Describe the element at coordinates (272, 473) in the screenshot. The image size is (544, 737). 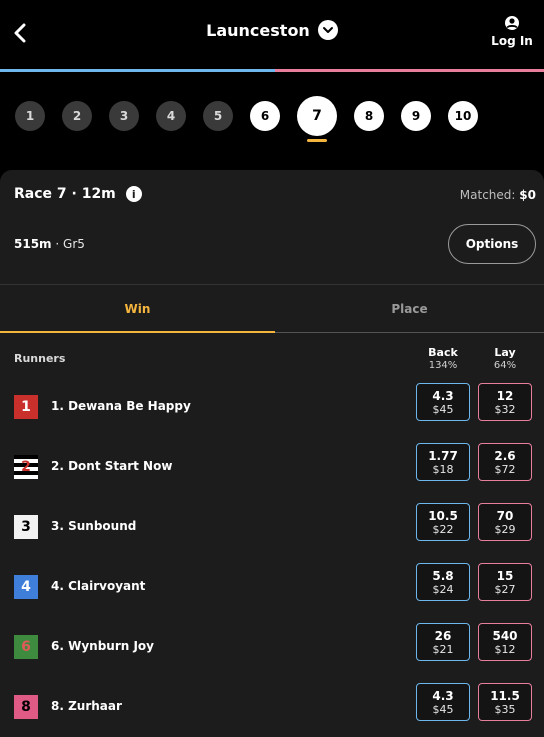
I see `runner-row: 2 2. Dont Start Now 1.77 $18 2.6 $72` at that location.